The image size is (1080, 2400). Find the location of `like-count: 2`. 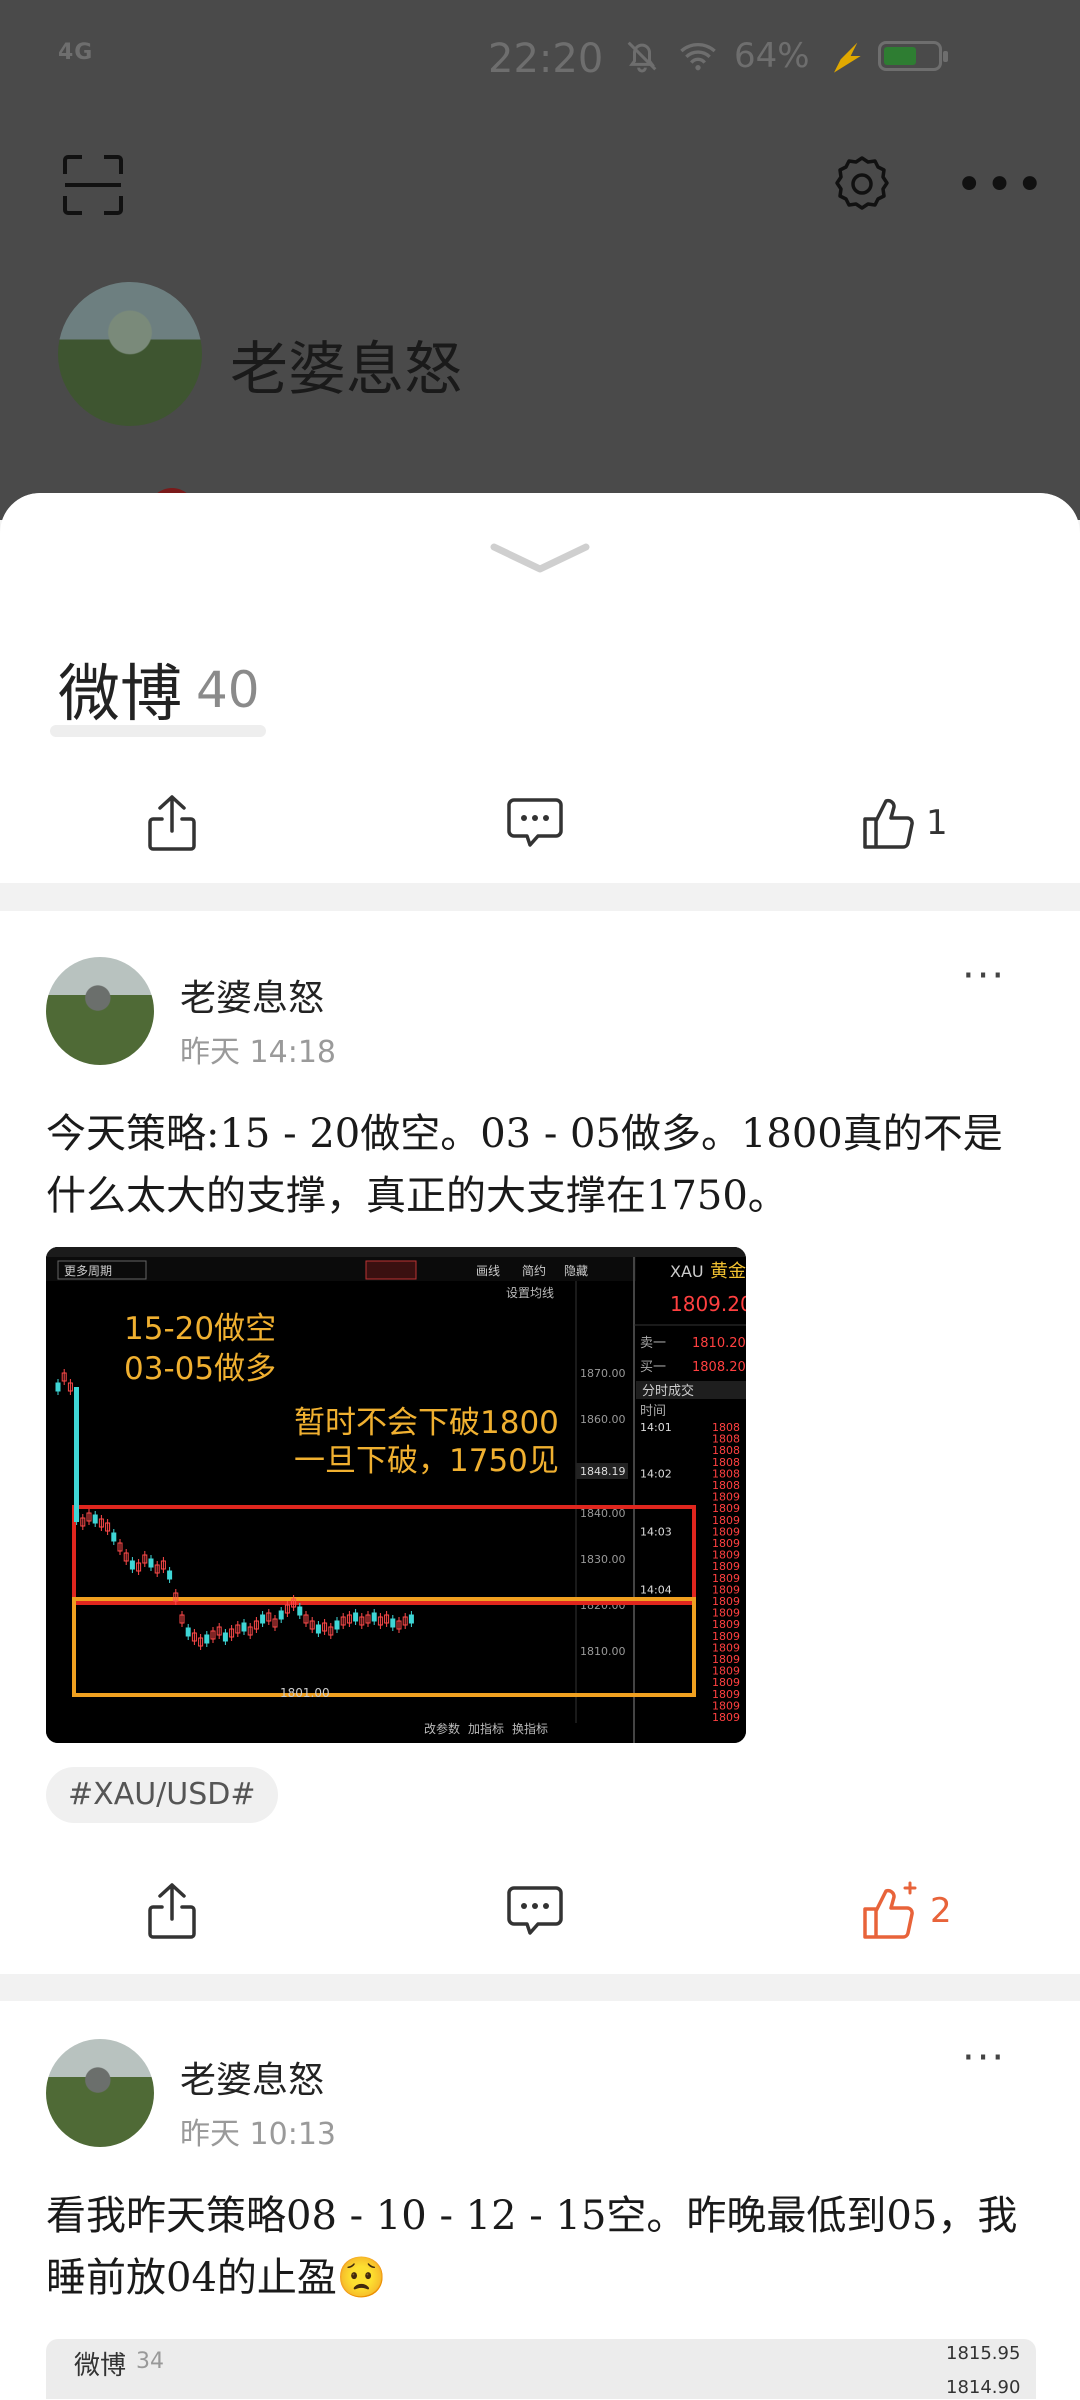

like-count: 2 is located at coordinates (941, 1911).